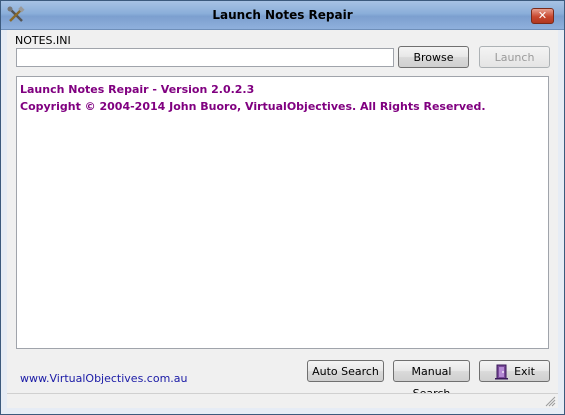  I want to click on window-title: Launch Notes Repair, so click(282, 15).